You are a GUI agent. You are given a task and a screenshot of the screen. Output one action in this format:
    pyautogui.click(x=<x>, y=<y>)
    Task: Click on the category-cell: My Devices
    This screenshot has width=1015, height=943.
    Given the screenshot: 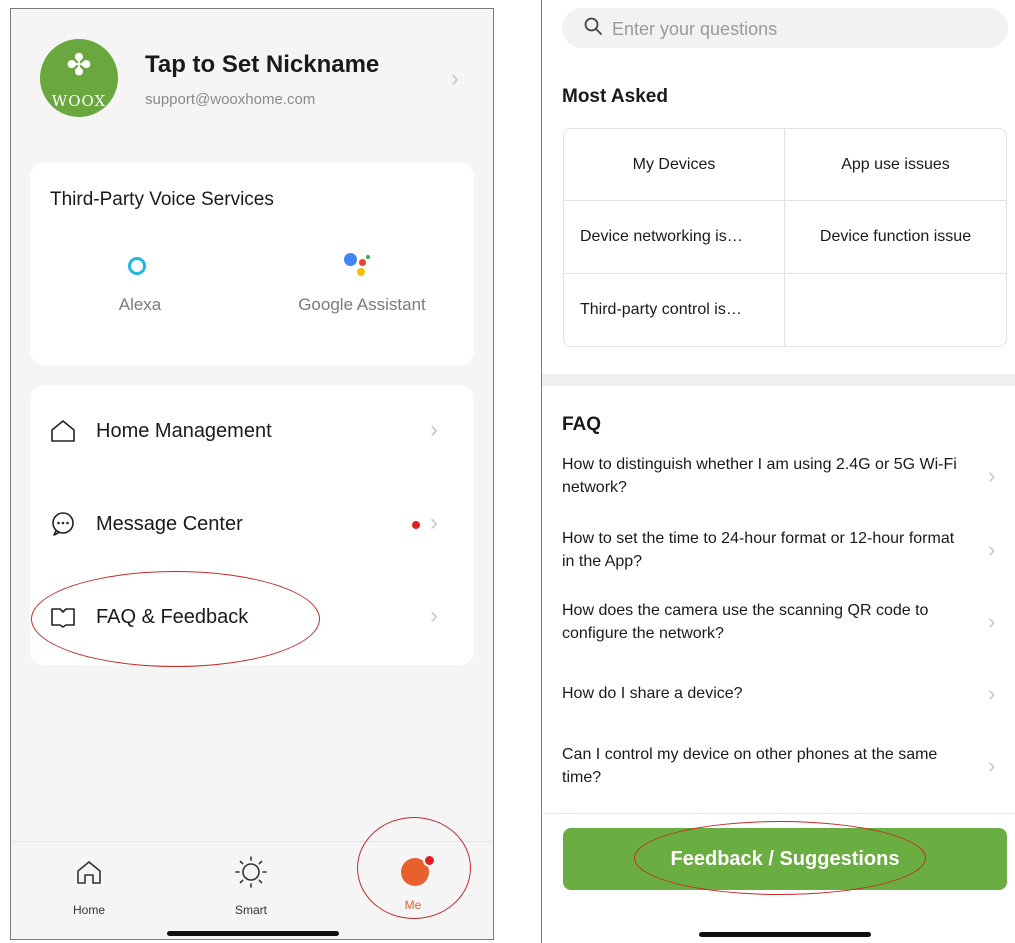 What is the action you would take?
    pyautogui.click(x=674, y=165)
    